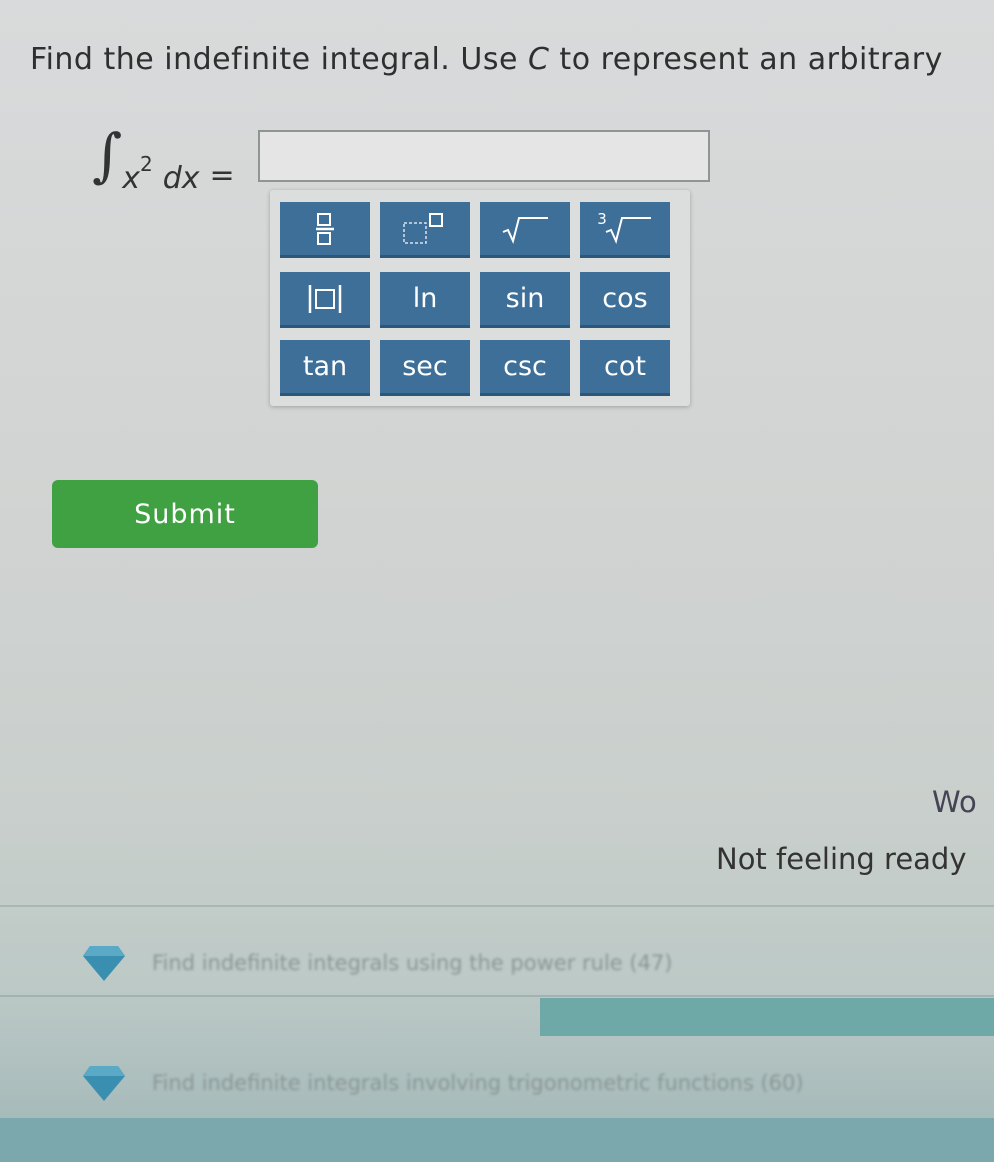 The width and height of the screenshot is (994, 1162). Describe the element at coordinates (625, 368) in the screenshot. I see `cot-button: cot` at that location.